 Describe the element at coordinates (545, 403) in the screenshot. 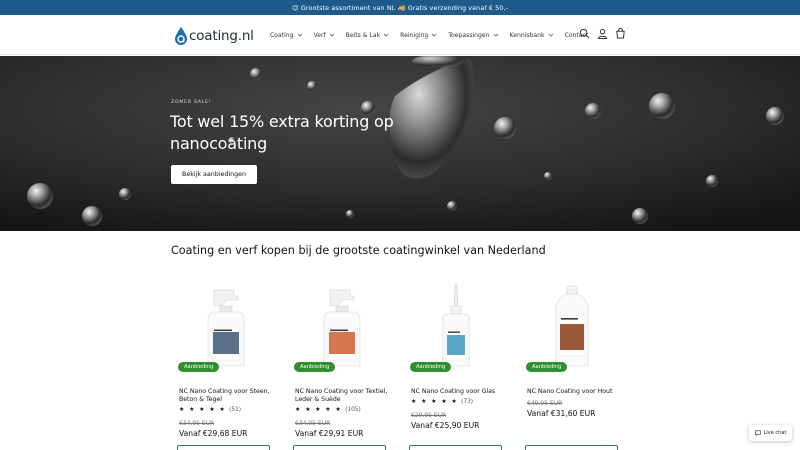

I see `old-price: €49,95 EUR` at that location.